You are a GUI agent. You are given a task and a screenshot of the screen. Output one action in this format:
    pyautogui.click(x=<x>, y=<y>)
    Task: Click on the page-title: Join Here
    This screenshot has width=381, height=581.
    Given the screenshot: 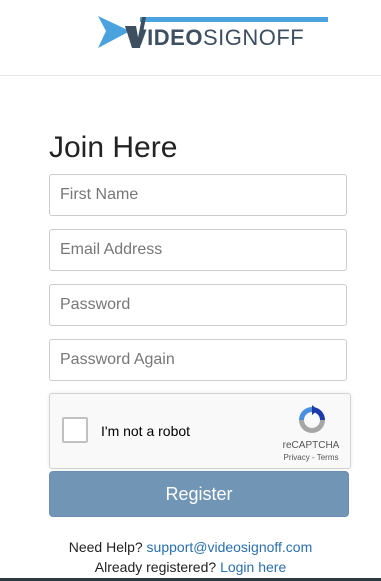 What is the action you would take?
    pyautogui.click(x=113, y=147)
    